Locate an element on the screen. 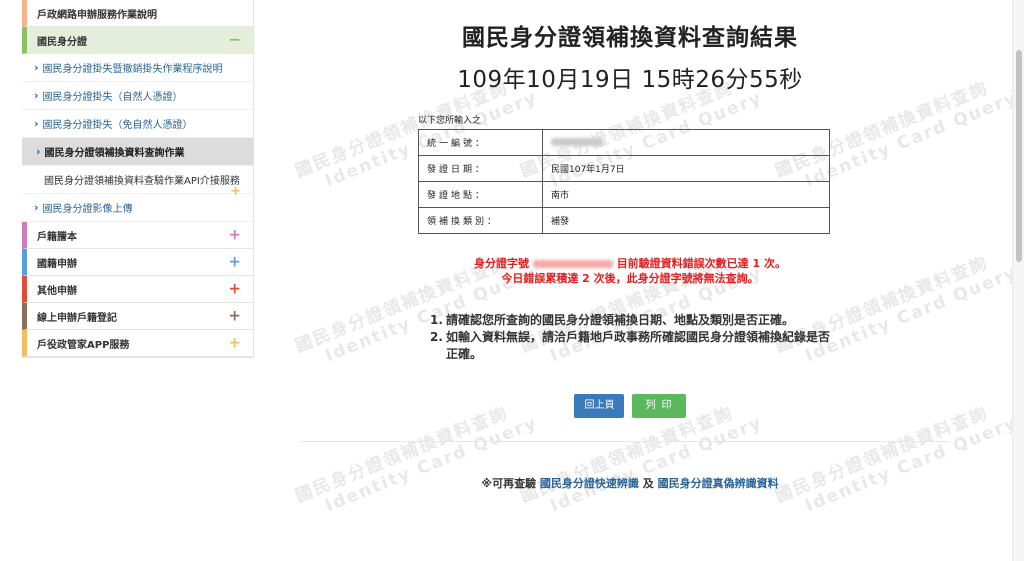 The height and width of the screenshot is (561, 1024). sidebar-subitem-loss-nocert: › 國民身分證掛失（免自然人憑證） is located at coordinates (137, 124).